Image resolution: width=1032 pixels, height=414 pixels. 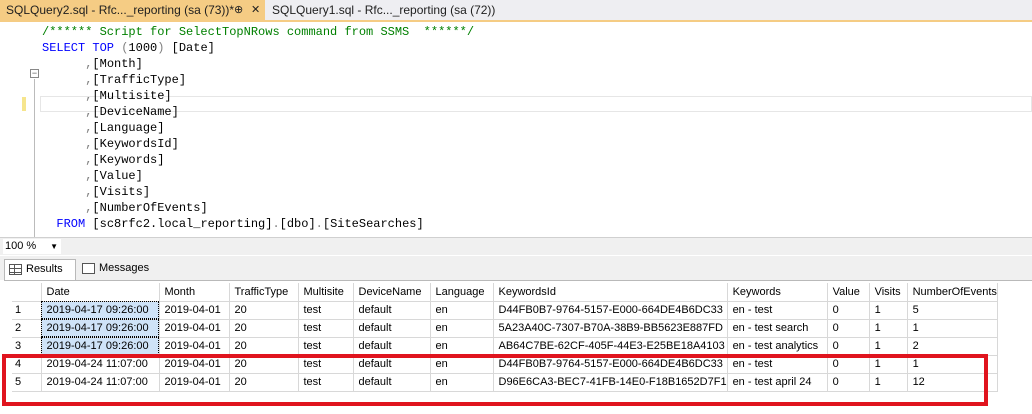 What do you see at coordinates (27, 328) in the screenshot?
I see `row-number-cell: 2` at bounding box center [27, 328].